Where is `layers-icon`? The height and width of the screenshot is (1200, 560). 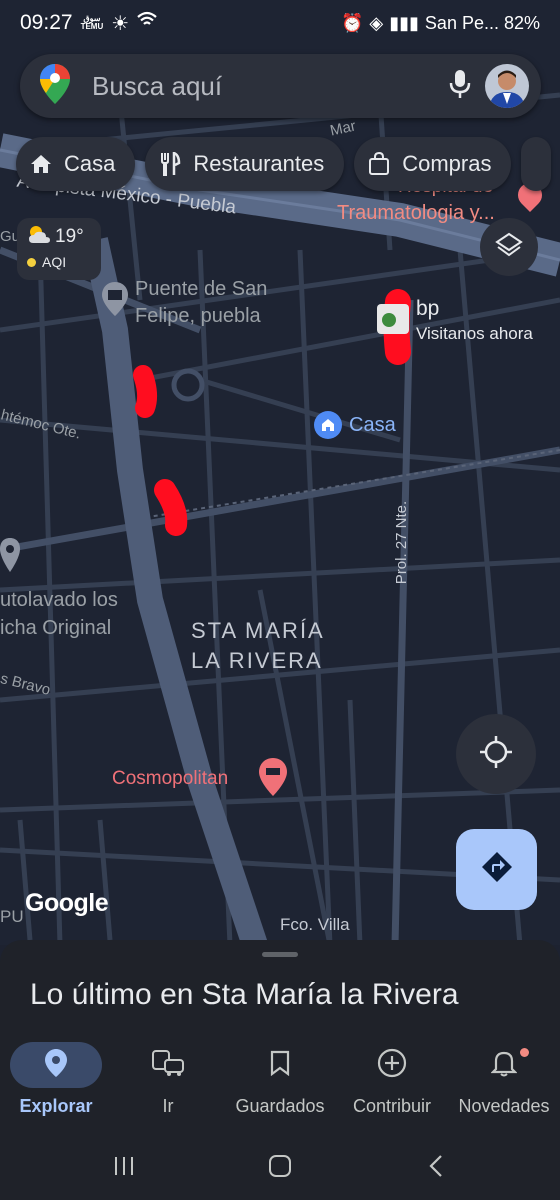
layers-icon is located at coordinates (509, 247).